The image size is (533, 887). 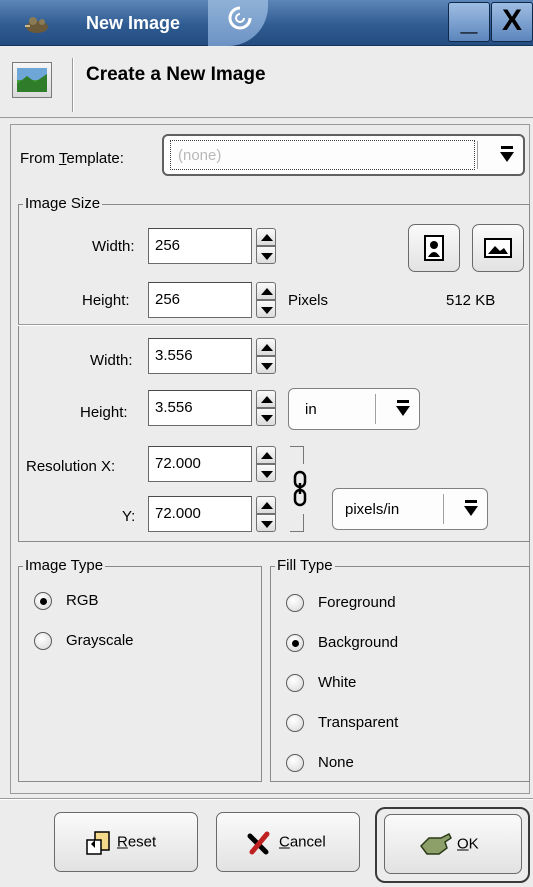 What do you see at coordinates (200, 300) in the screenshot?
I see `pixel-height-field: 256` at bounding box center [200, 300].